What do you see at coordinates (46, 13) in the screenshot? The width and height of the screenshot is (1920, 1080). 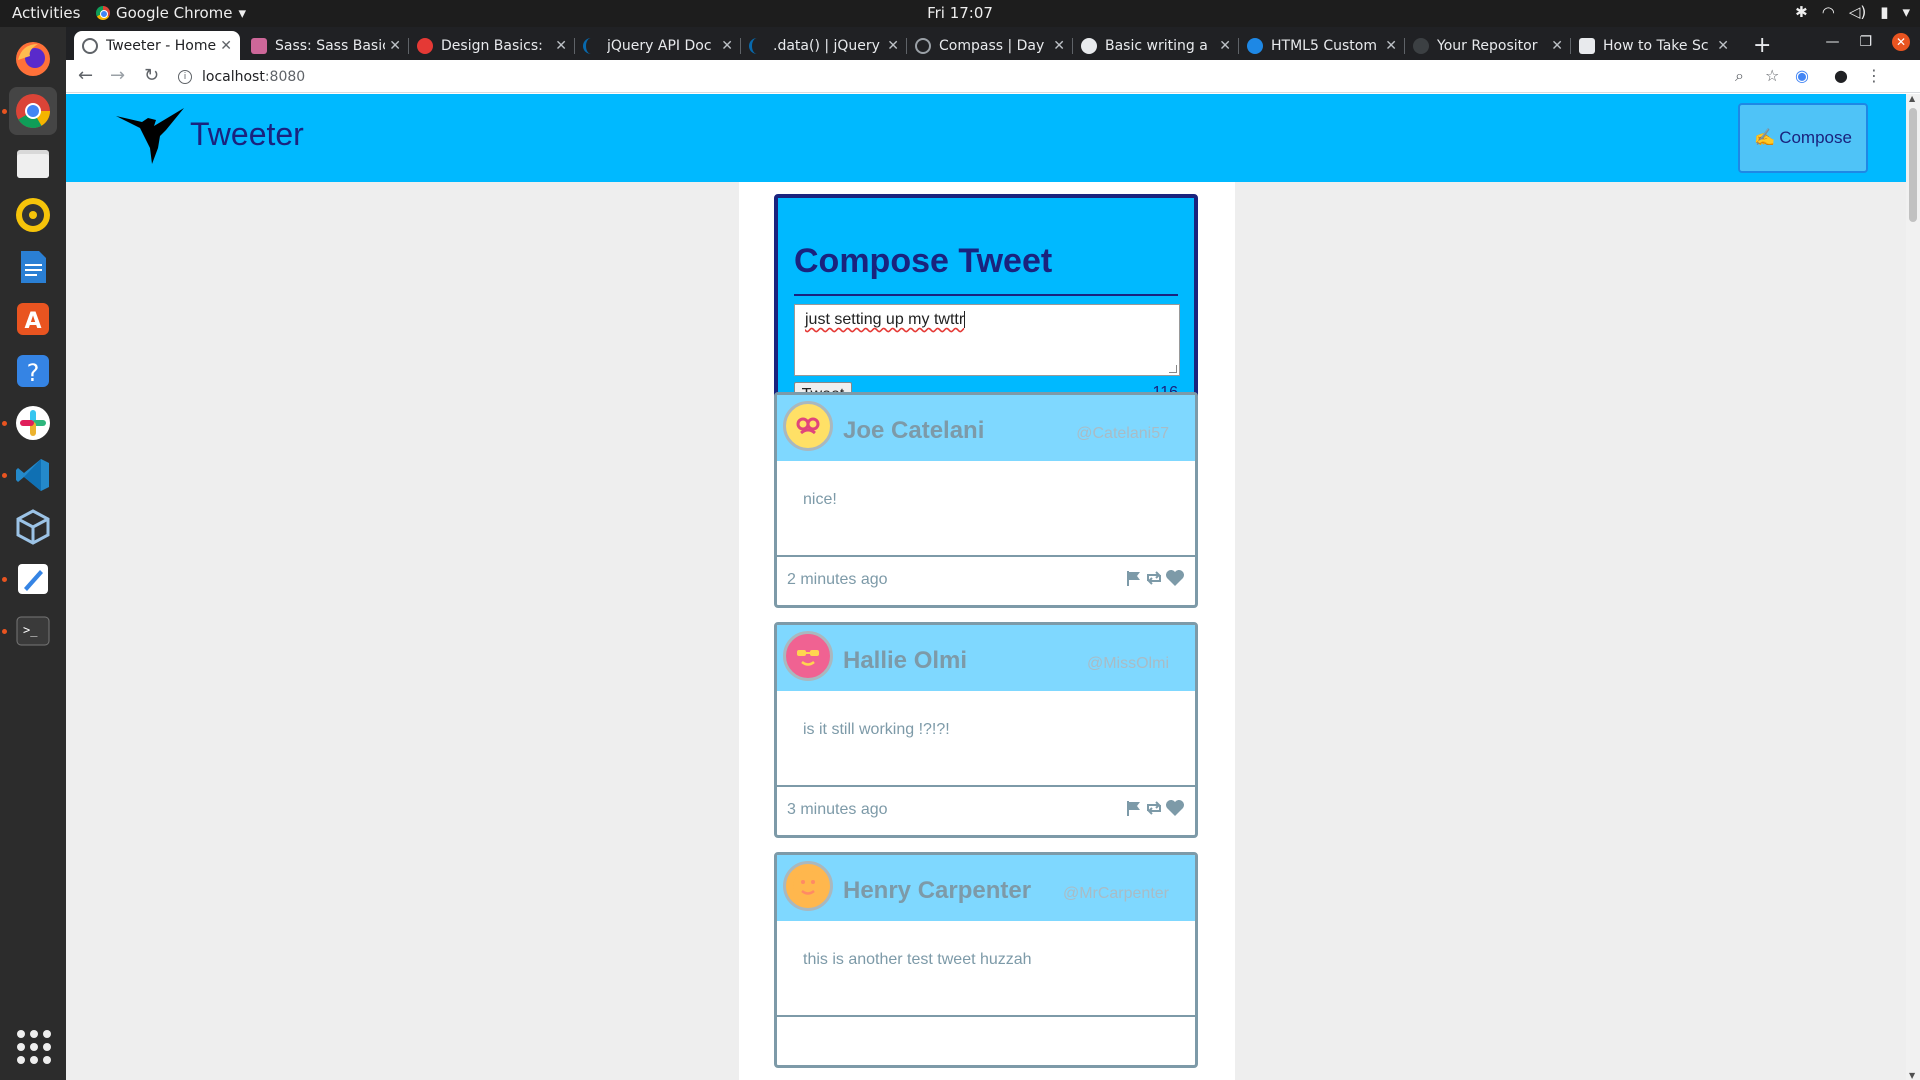 I see `activities-button: Activities` at bounding box center [46, 13].